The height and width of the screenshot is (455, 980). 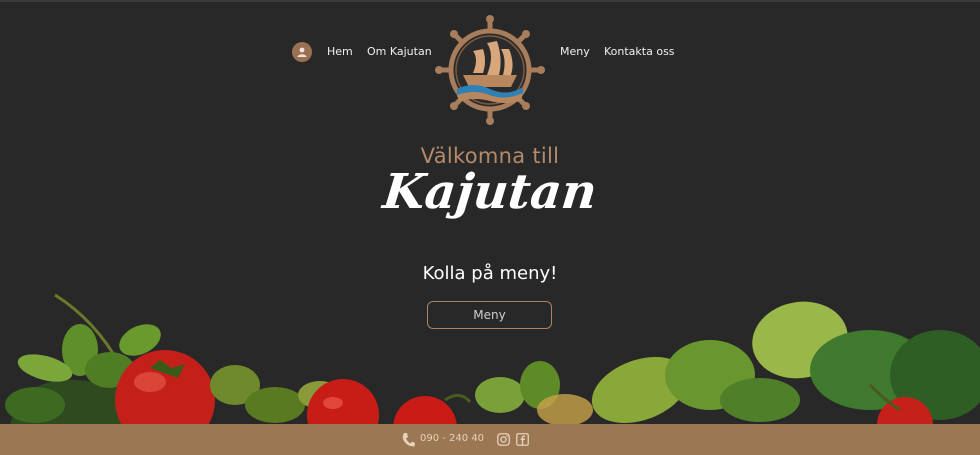 What do you see at coordinates (302, 52) in the screenshot?
I see `user-icon` at bounding box center [302, 52].